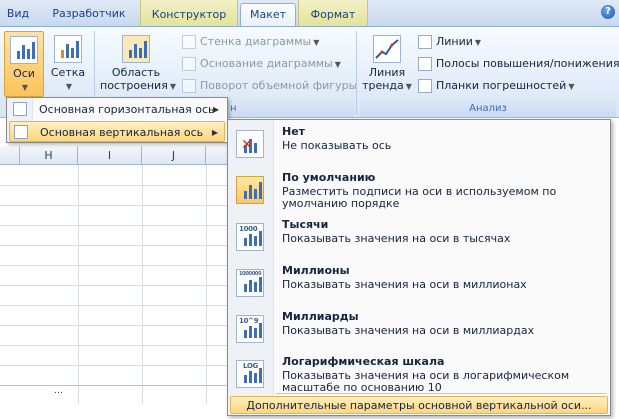 The width and height of the screenshot is (619, 419). I want to click on log-axis-icon: LOG, so click(250, 374).